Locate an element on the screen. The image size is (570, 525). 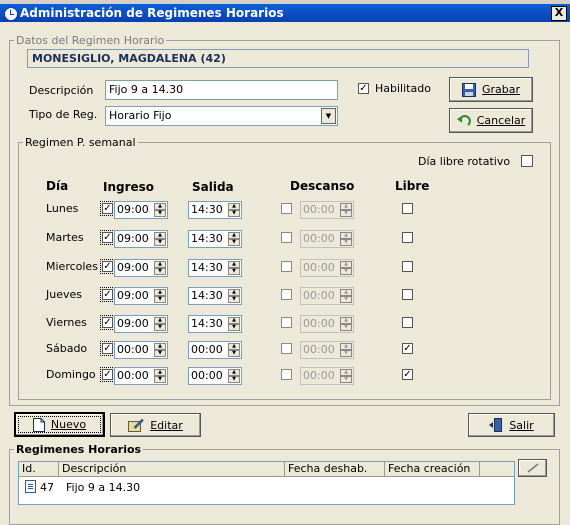
dia-libre-rotativo-checkbox is located at coordinates (527, 161).